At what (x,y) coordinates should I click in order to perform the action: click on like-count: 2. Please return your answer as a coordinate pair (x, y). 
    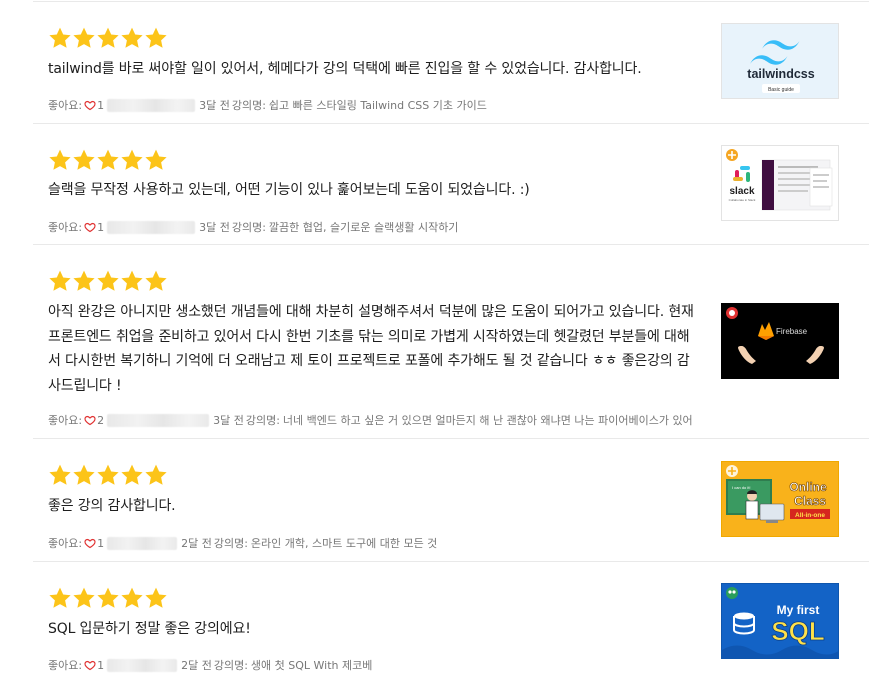
    Looking at the image, I should click on (101, 420).